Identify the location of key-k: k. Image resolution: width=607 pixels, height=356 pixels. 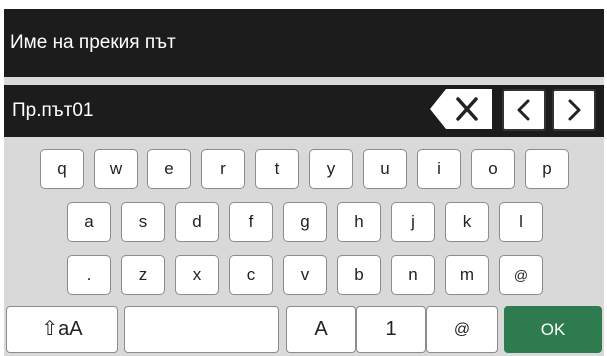
(467, 222).